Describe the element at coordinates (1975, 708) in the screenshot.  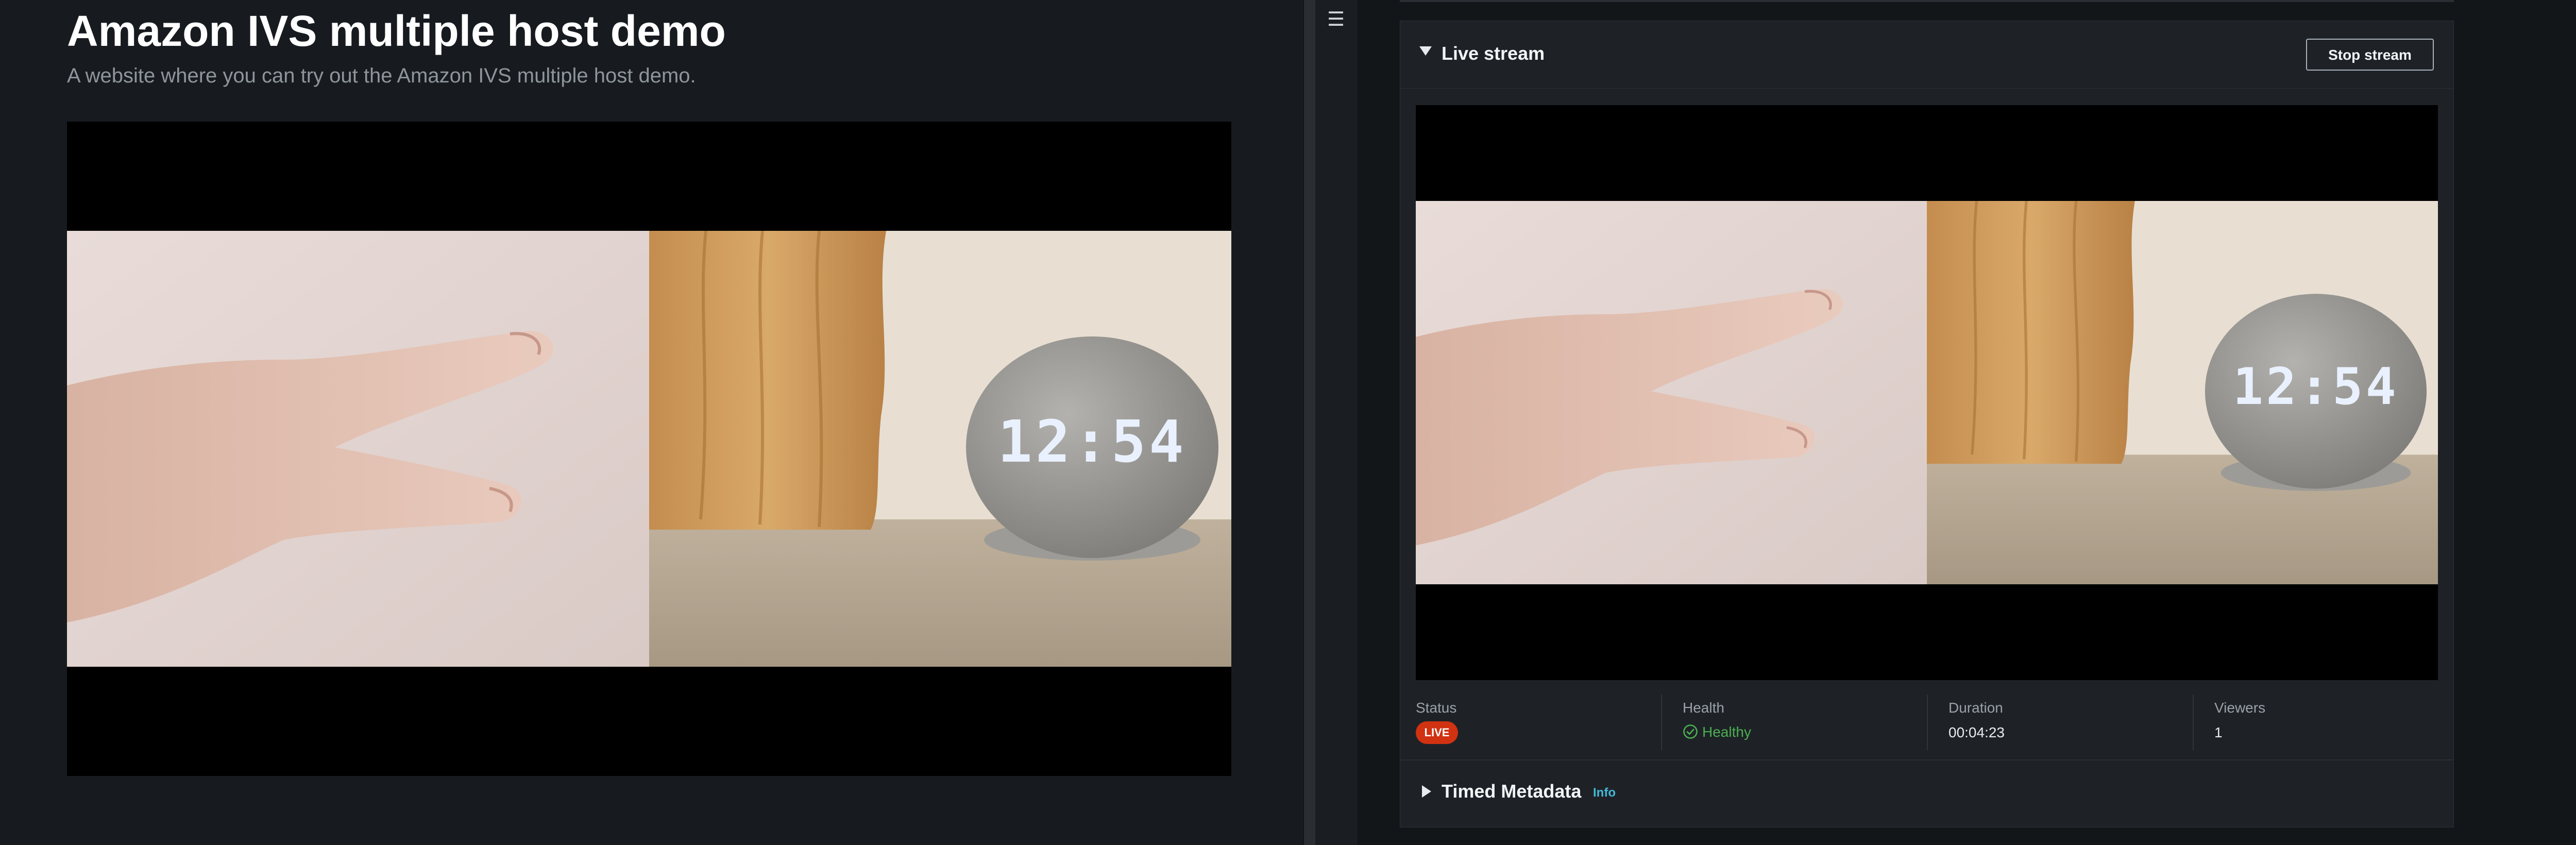
I see `duration-label: Duration` at that location.